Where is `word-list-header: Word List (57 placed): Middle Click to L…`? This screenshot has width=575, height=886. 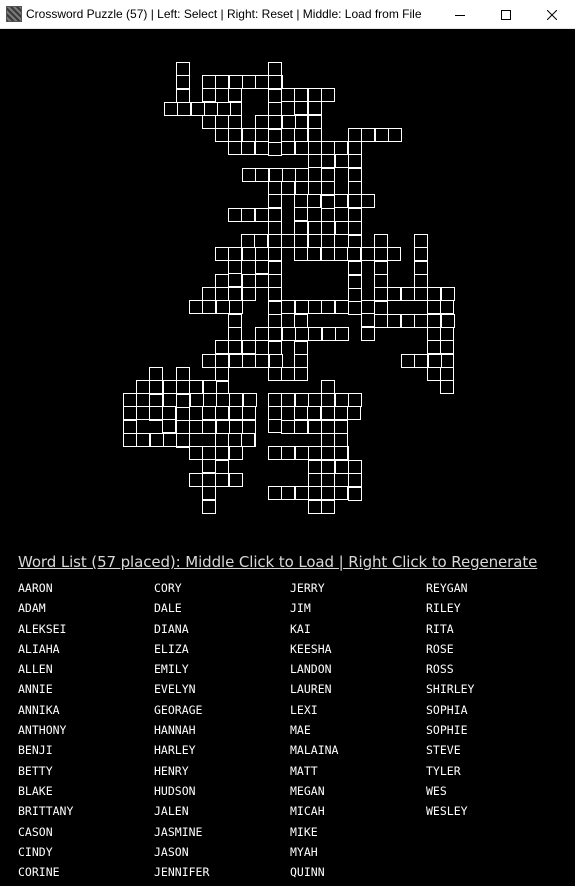
word-list-header: Word List (57 placed): Middle Click to L… is located at coordinates (277, 562).